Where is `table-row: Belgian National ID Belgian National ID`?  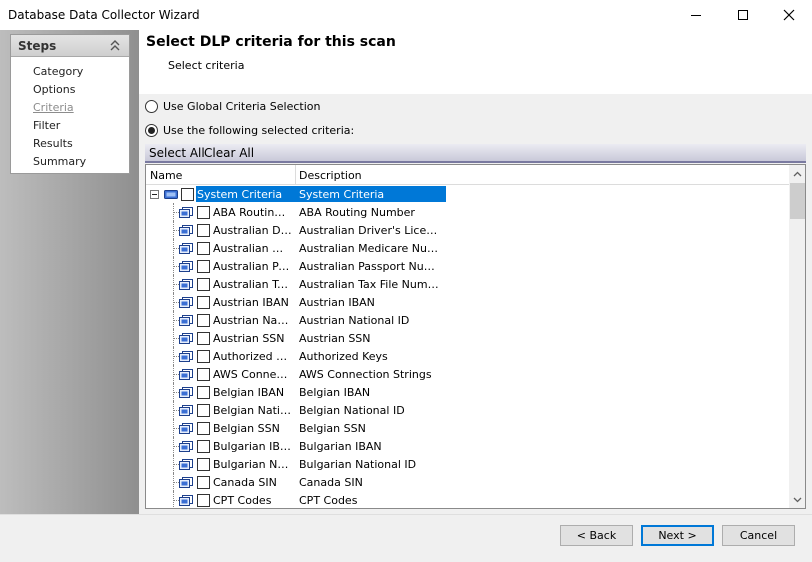 table-row: Belgian National ID Belgian National ID is located at coordinates (467, 410).